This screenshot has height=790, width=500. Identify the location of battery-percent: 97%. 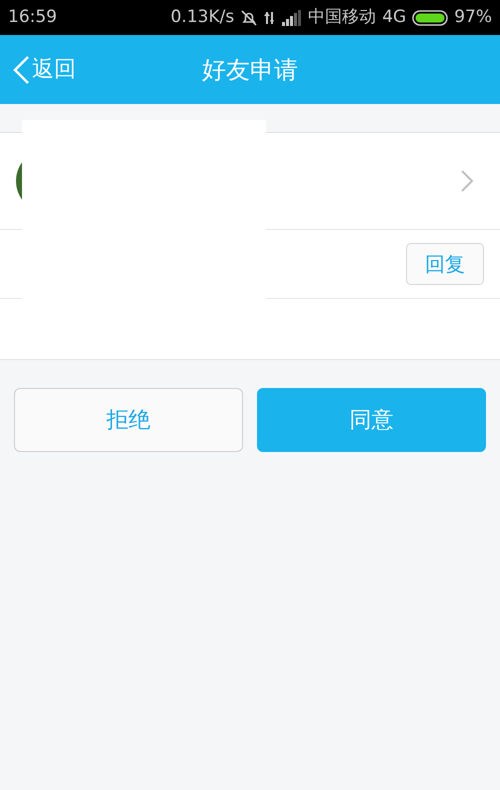
(473, 17).